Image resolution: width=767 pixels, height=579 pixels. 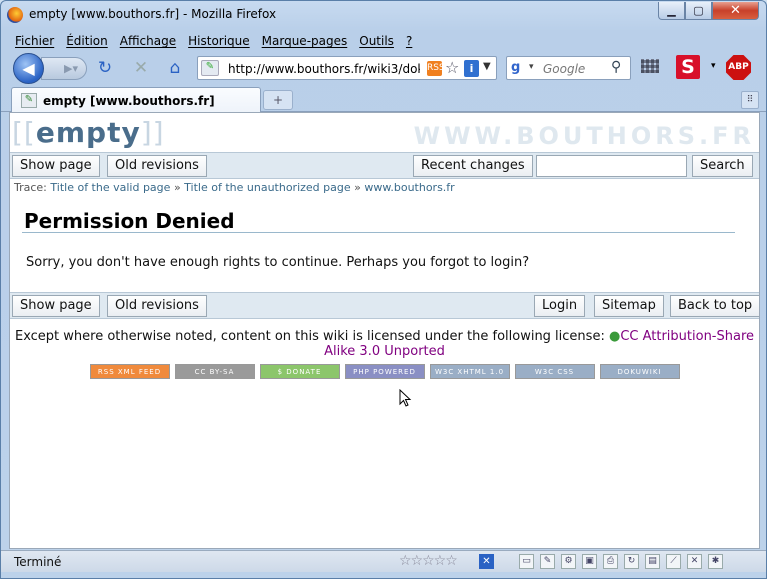 What do you see at coordinates (610, 561) in the screenshot?
I see `print-icon: ⎙` at bounding box center [610, 561].